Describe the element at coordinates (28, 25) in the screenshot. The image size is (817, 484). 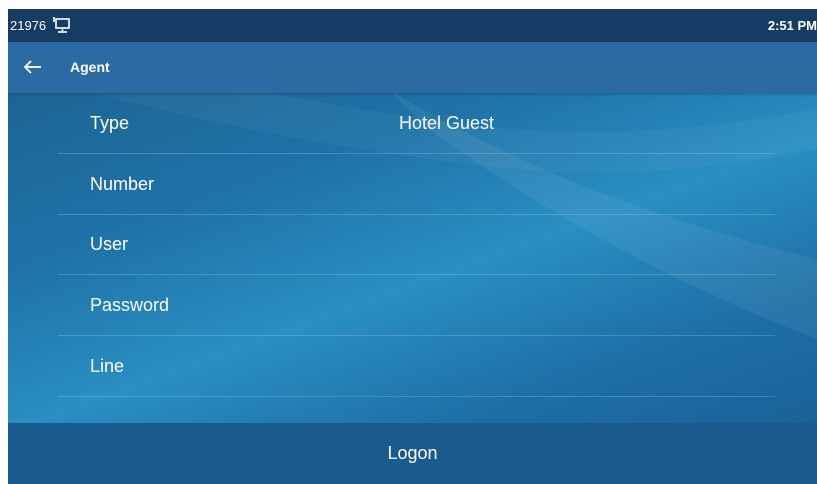
I see `extension-number: 21976` at that location.